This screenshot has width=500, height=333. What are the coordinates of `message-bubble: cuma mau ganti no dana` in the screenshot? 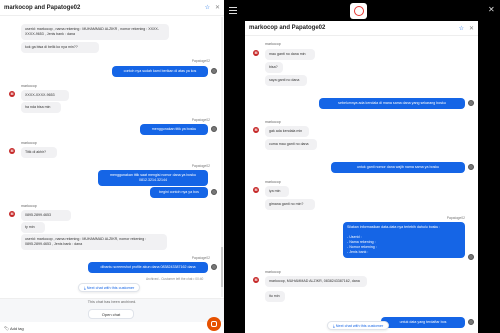 It's located at (291, 144).